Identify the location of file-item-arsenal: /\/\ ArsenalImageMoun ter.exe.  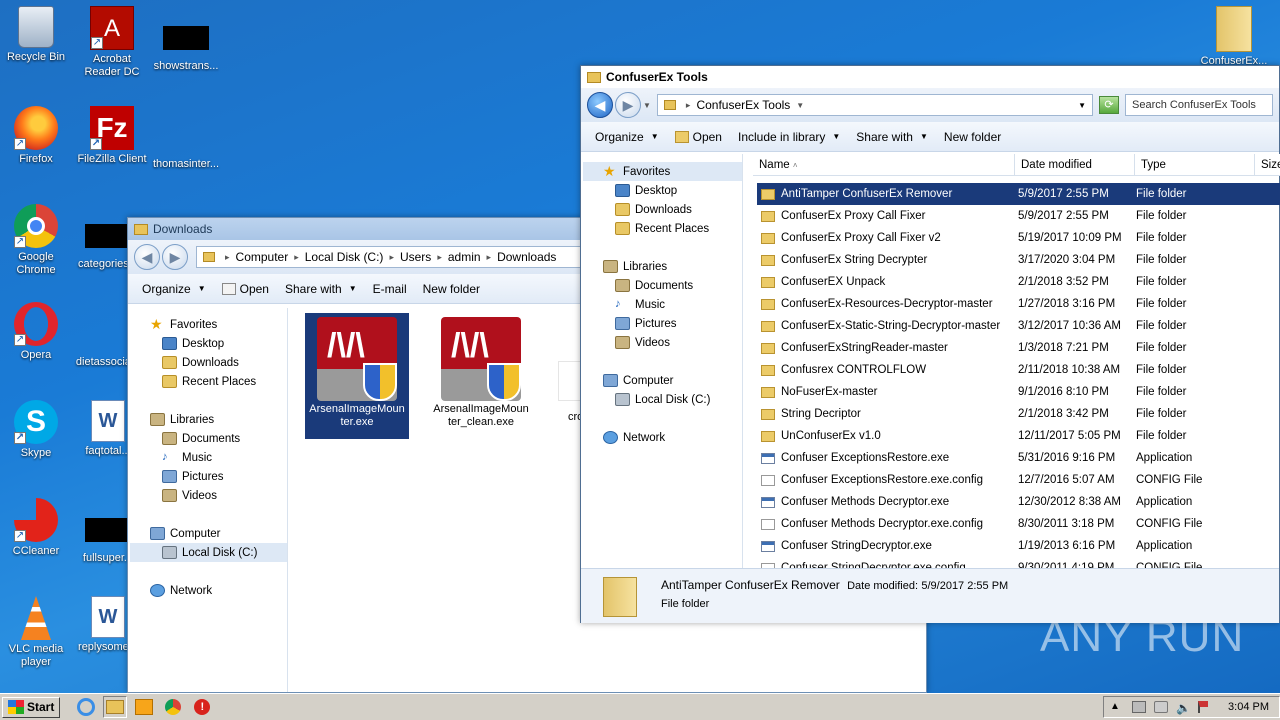
(357, 376).